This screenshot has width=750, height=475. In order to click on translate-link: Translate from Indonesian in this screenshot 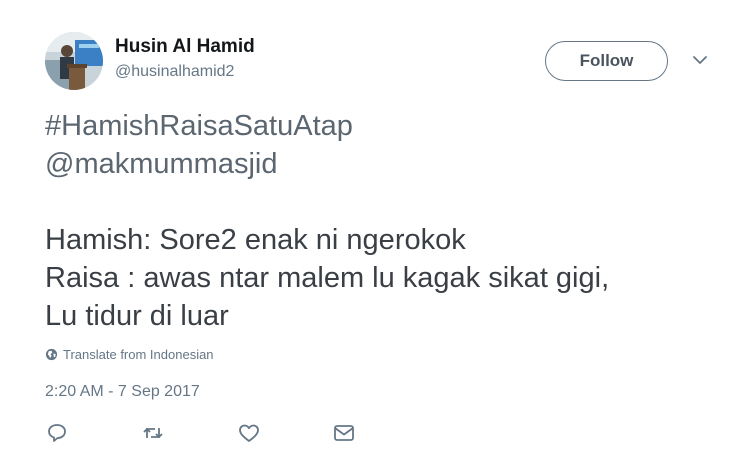, I will do `click(129, 354)`.